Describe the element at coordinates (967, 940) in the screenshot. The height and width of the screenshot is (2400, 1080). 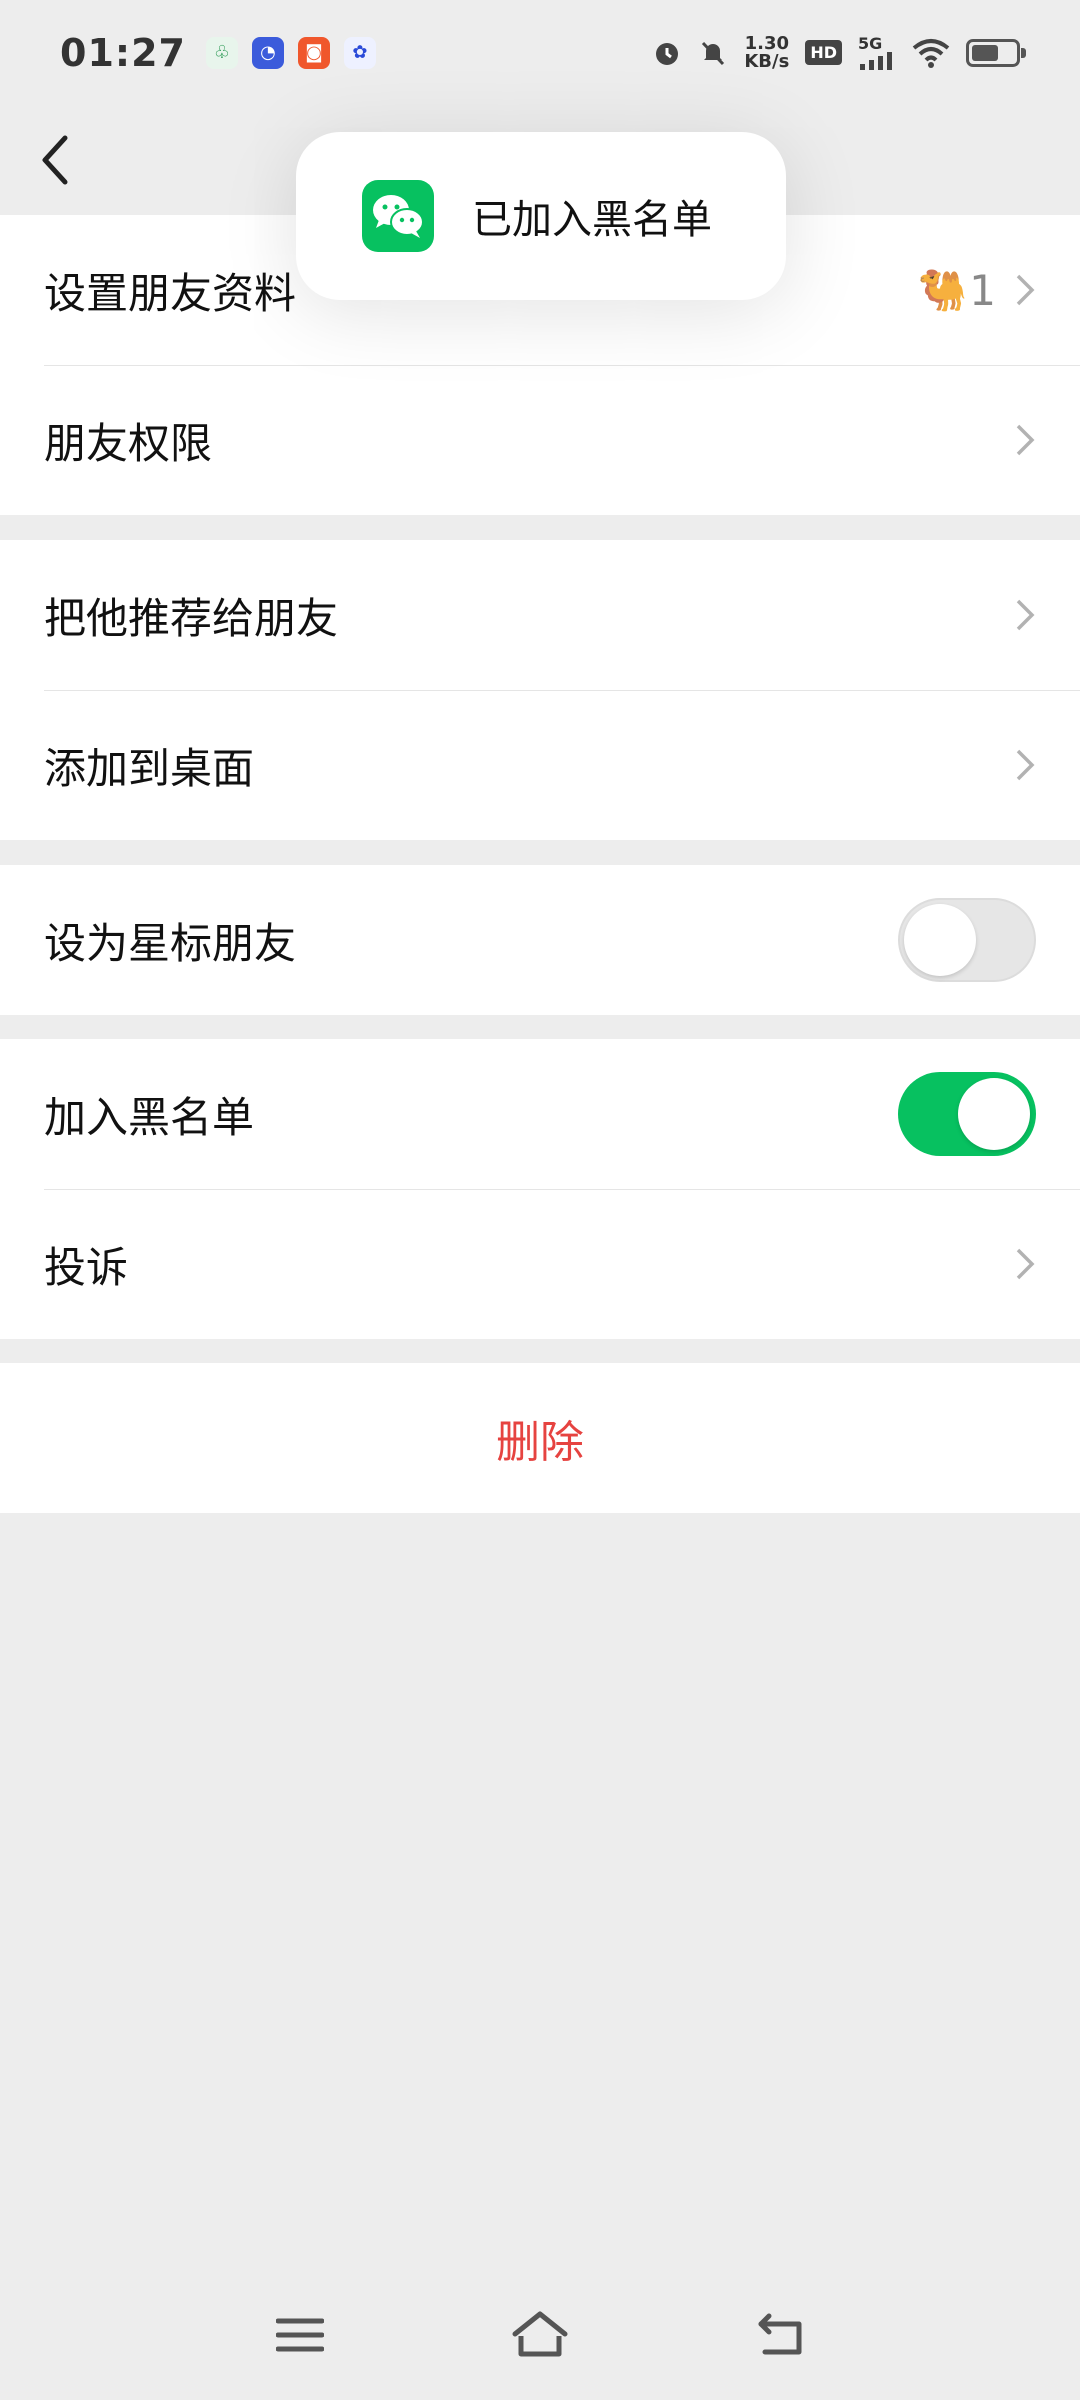
I see `star-friend-toggle` at that location.